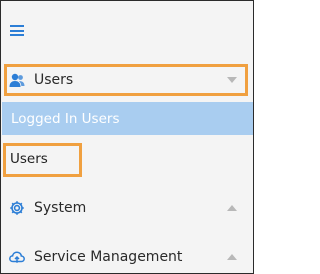  Describe the element at coordinates (29, 159) in the screenshot. I see `sidebar-item-label: Users` at that location.